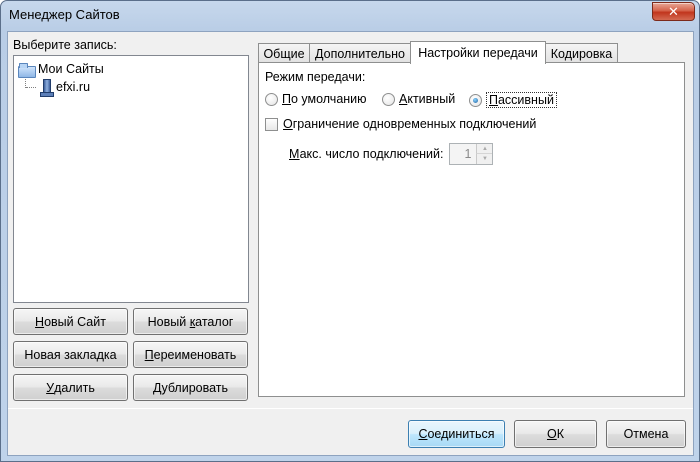 The height and width of the screenshot is (462, 700). What do you see at coordinates (73, 87) in the screenshot?
I see `tree-item-label: efxi.ru` at bounding box center [73, 87].